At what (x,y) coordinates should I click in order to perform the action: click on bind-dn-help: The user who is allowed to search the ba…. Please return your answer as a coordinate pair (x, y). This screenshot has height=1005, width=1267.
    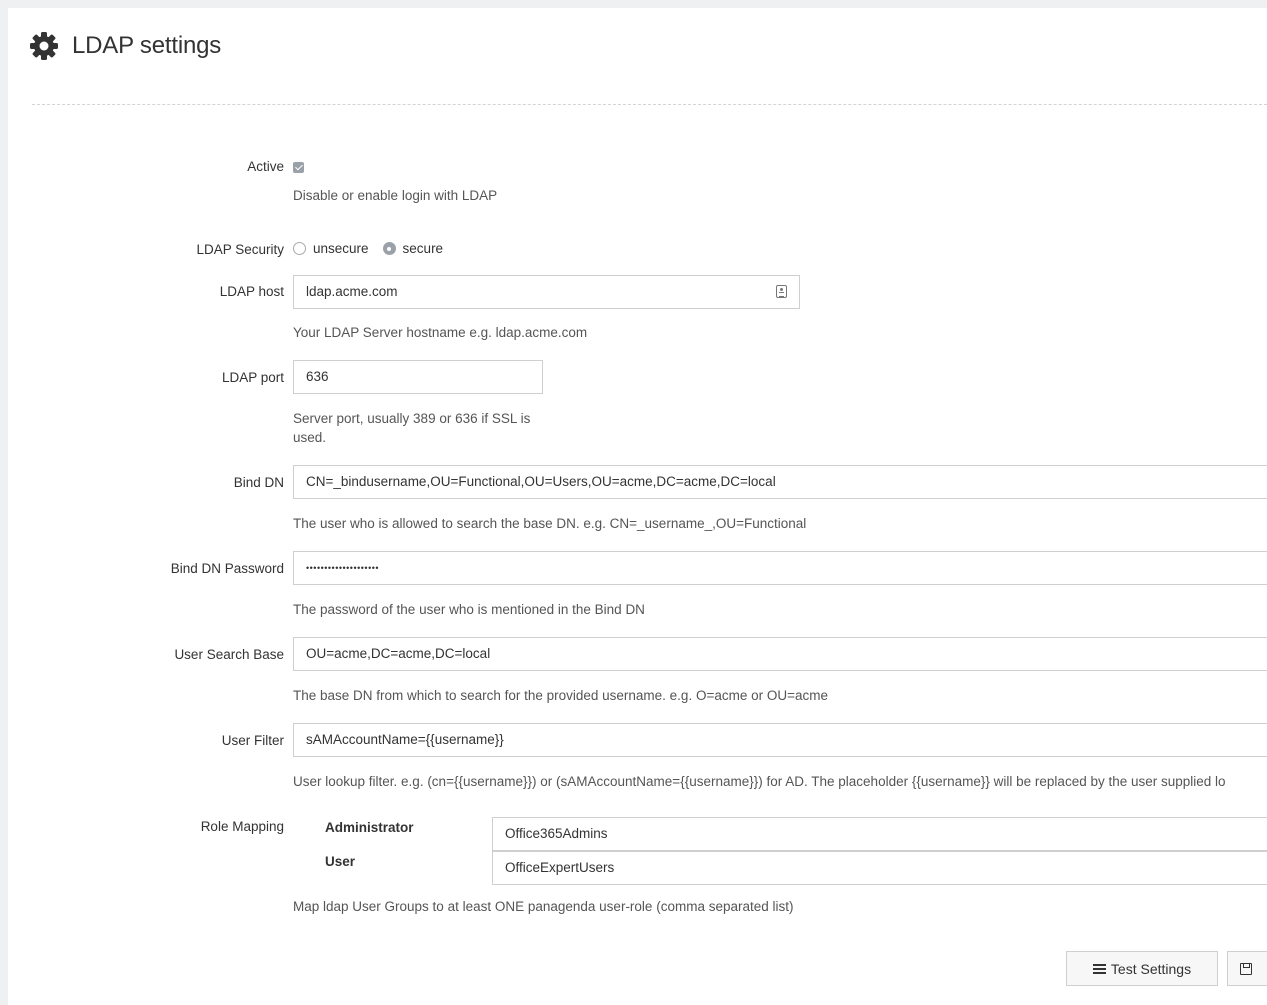
    Looking at the image, I should click on (550, 523).